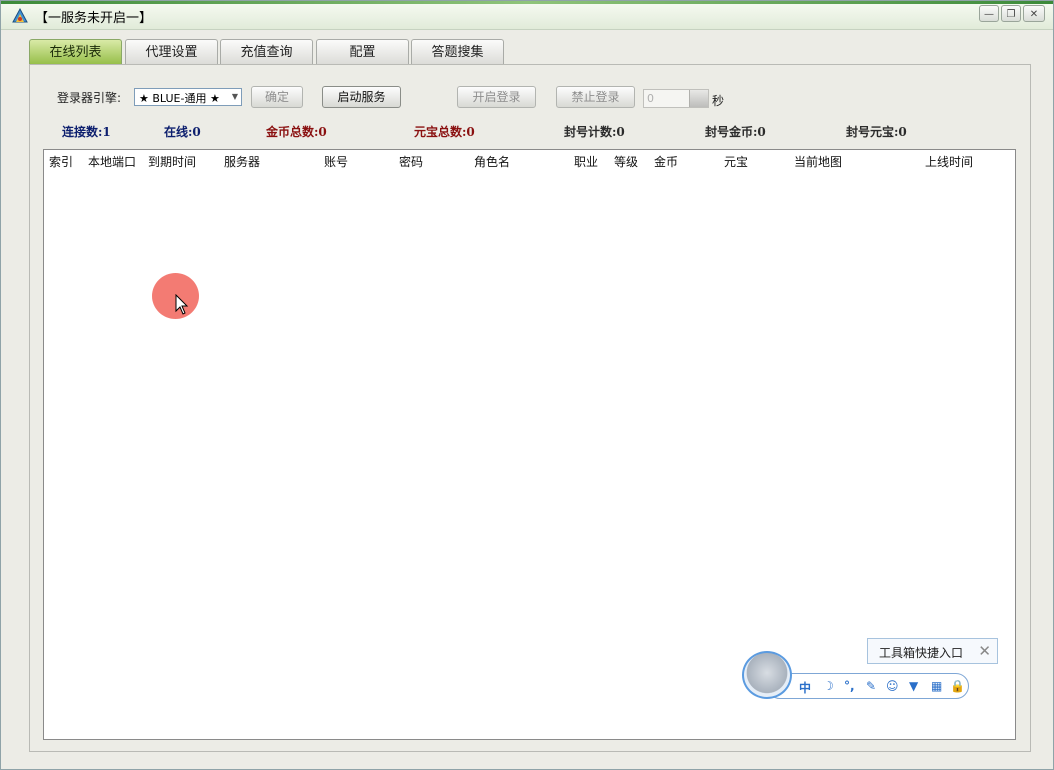  Describe the element at coordinates (362, 51) in the screenshot. I see `tab-config: 配置` at that location.